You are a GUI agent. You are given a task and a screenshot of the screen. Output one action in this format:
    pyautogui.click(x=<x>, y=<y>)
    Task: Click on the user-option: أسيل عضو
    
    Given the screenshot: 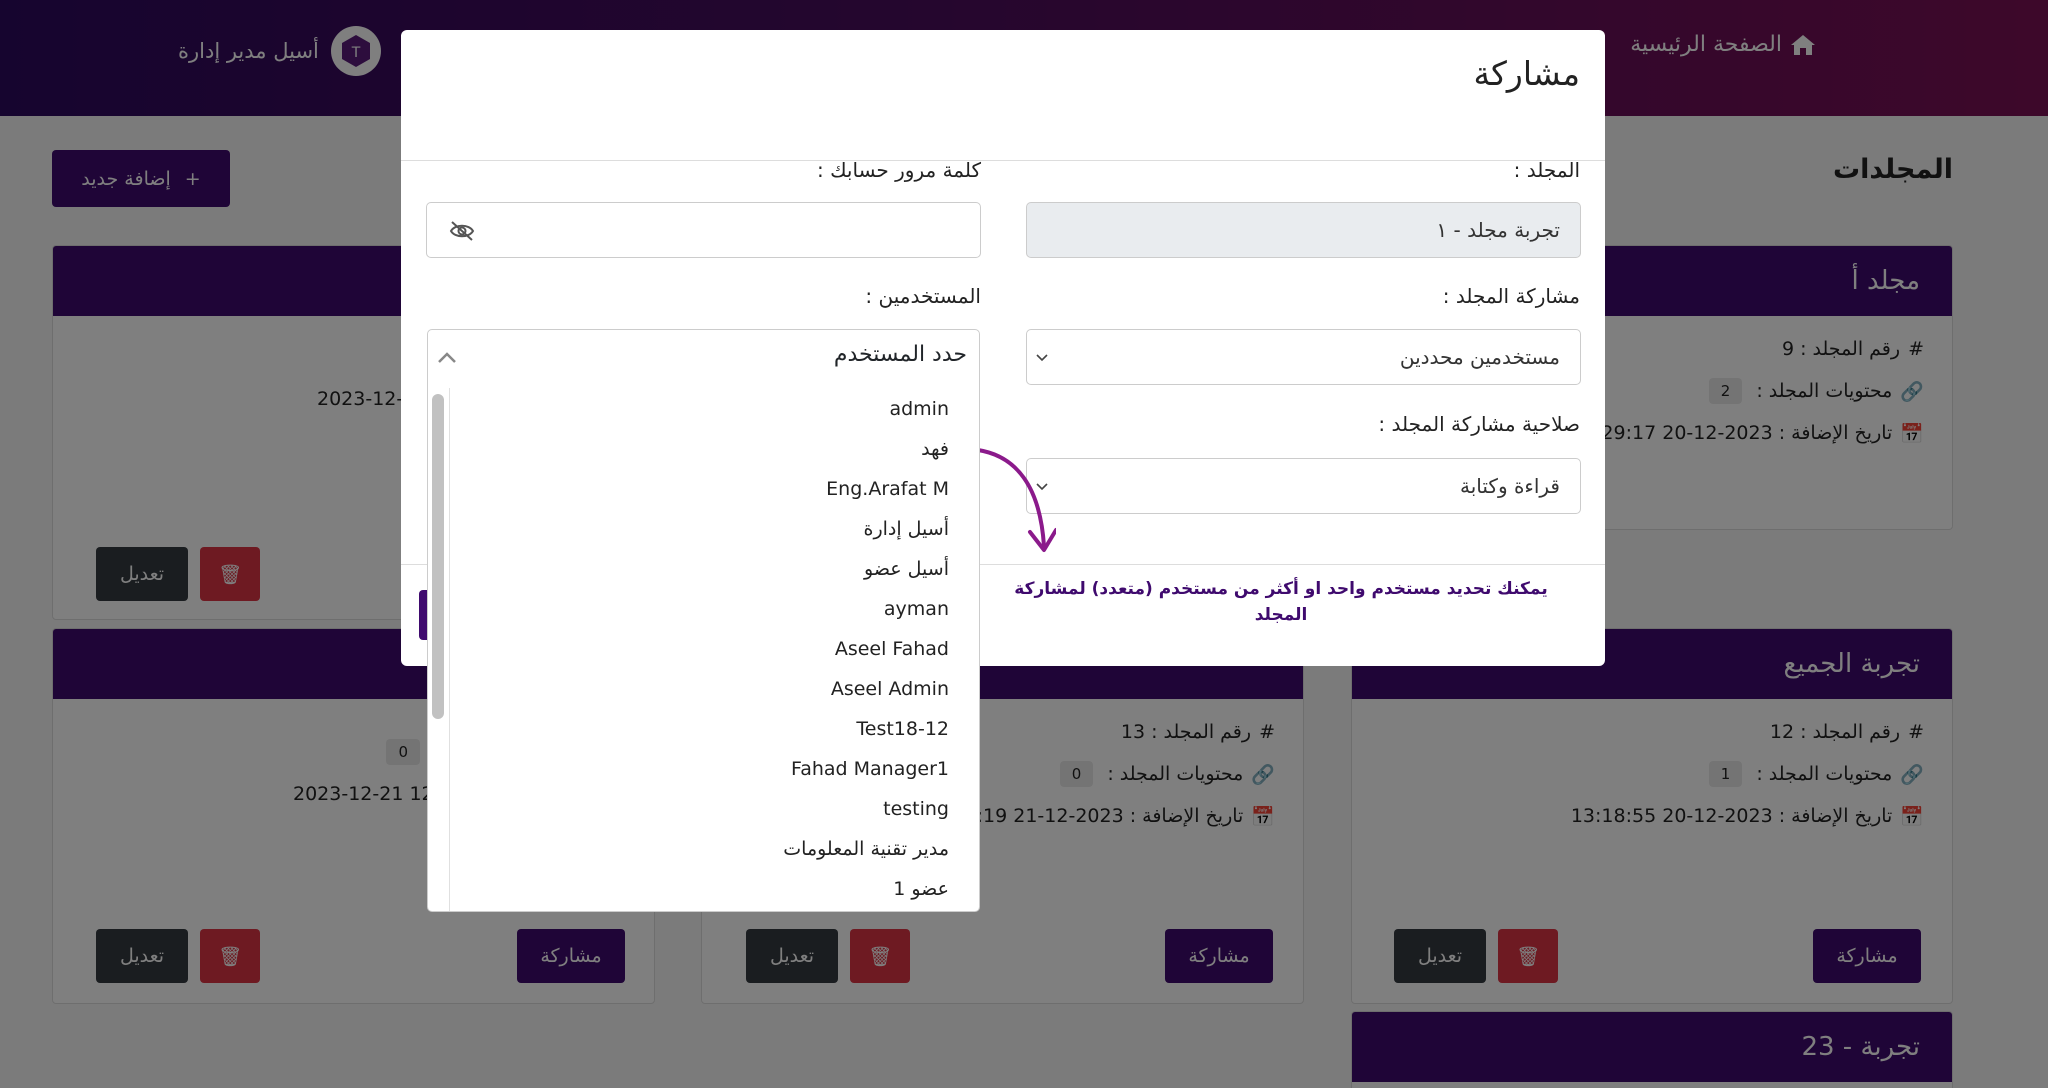 What is the action you would take?
    pyautogui.click(x=906, y=569)
    